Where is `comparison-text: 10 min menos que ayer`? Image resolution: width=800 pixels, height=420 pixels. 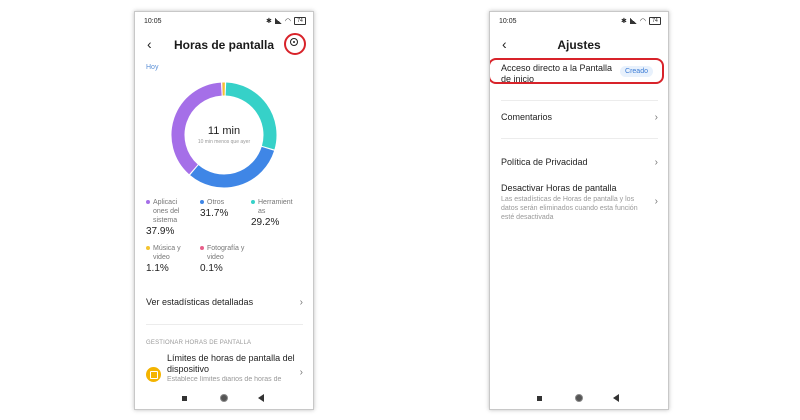
comparison-text: 10 min menos que ayer is located at coordinates (224, 142).